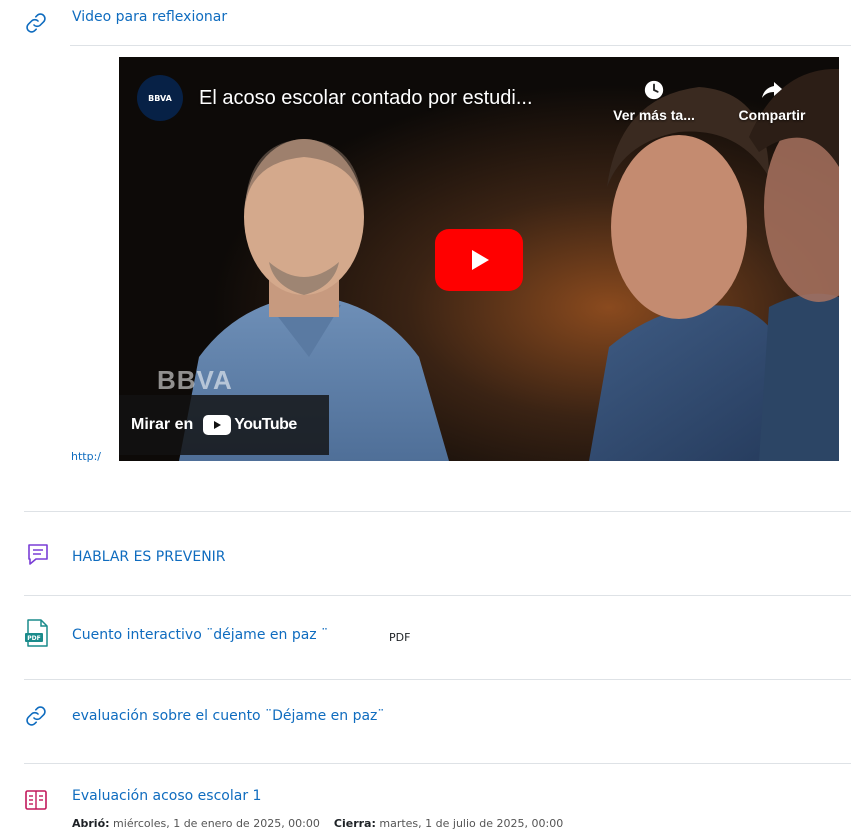 The width and height of the screenshot is (851, 836). What do you see at coordinates (36, 633) in the screenshot?
I see `pdf-file-icon: PDF` at bounding box center [36, 633].